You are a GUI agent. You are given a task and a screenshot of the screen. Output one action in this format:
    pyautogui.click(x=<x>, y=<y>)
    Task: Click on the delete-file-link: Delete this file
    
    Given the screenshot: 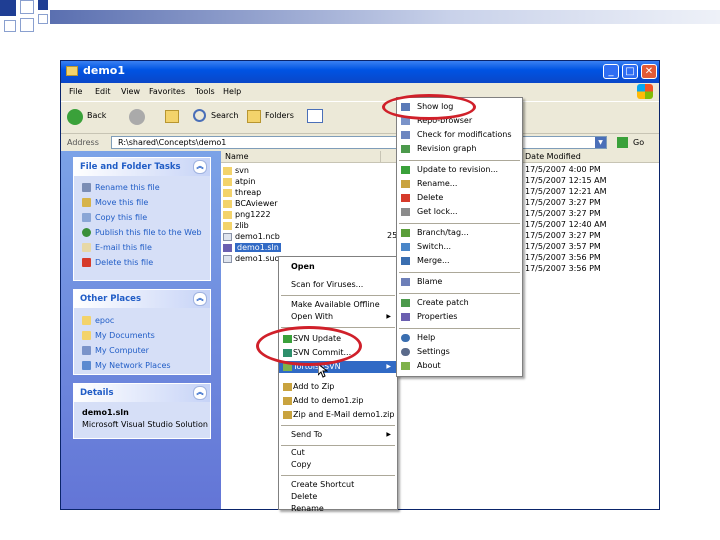 What is the action you would take?
    pyautogui.click(x=117, y=262)
    